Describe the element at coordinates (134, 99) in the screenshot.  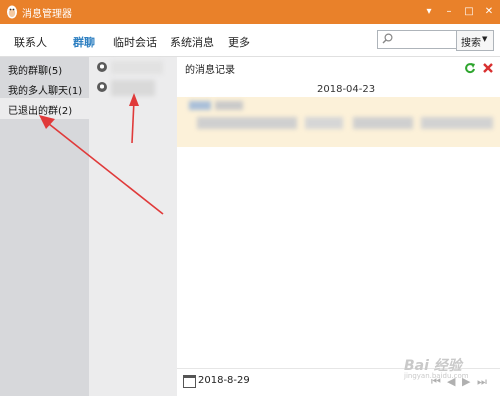
I see `annotation-arrowhead` at that location.